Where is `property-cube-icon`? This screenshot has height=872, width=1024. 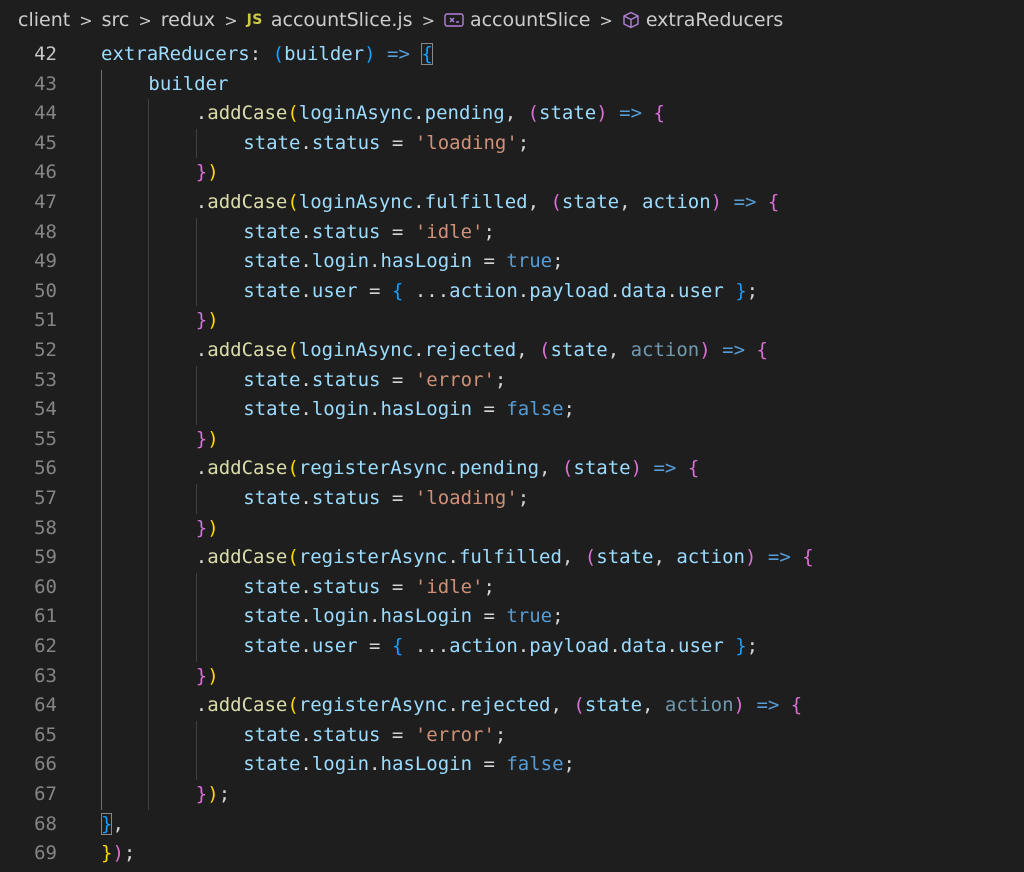 property-cube-icon is located at coordinates (631, 20).